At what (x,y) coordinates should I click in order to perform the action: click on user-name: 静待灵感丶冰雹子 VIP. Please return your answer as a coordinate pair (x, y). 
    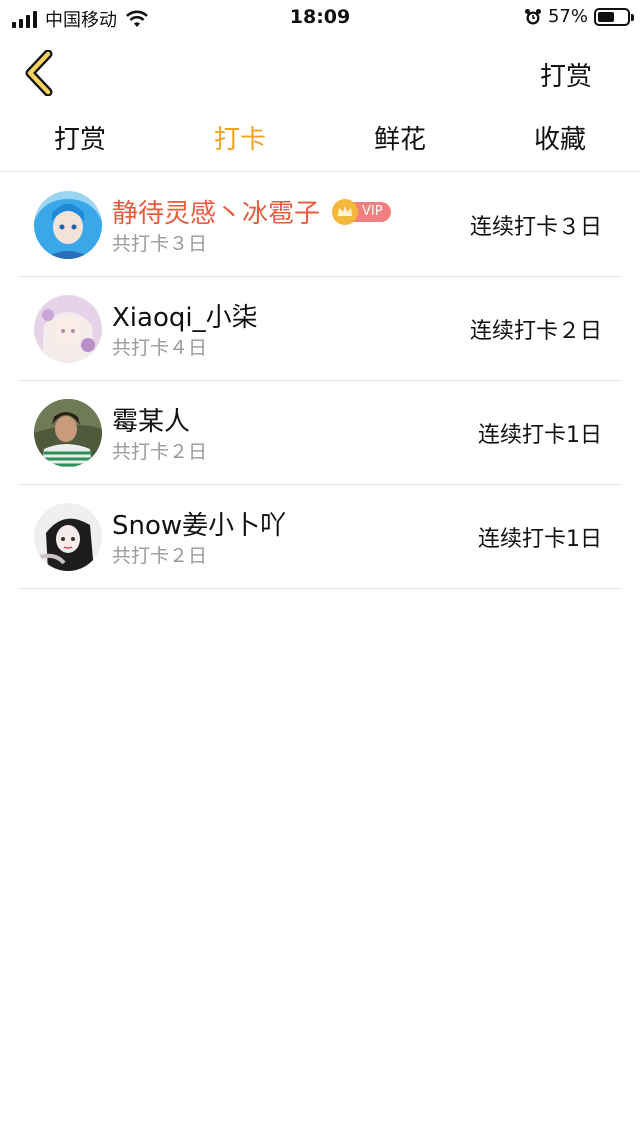
    Looking at the image, I should click on (251, 211).